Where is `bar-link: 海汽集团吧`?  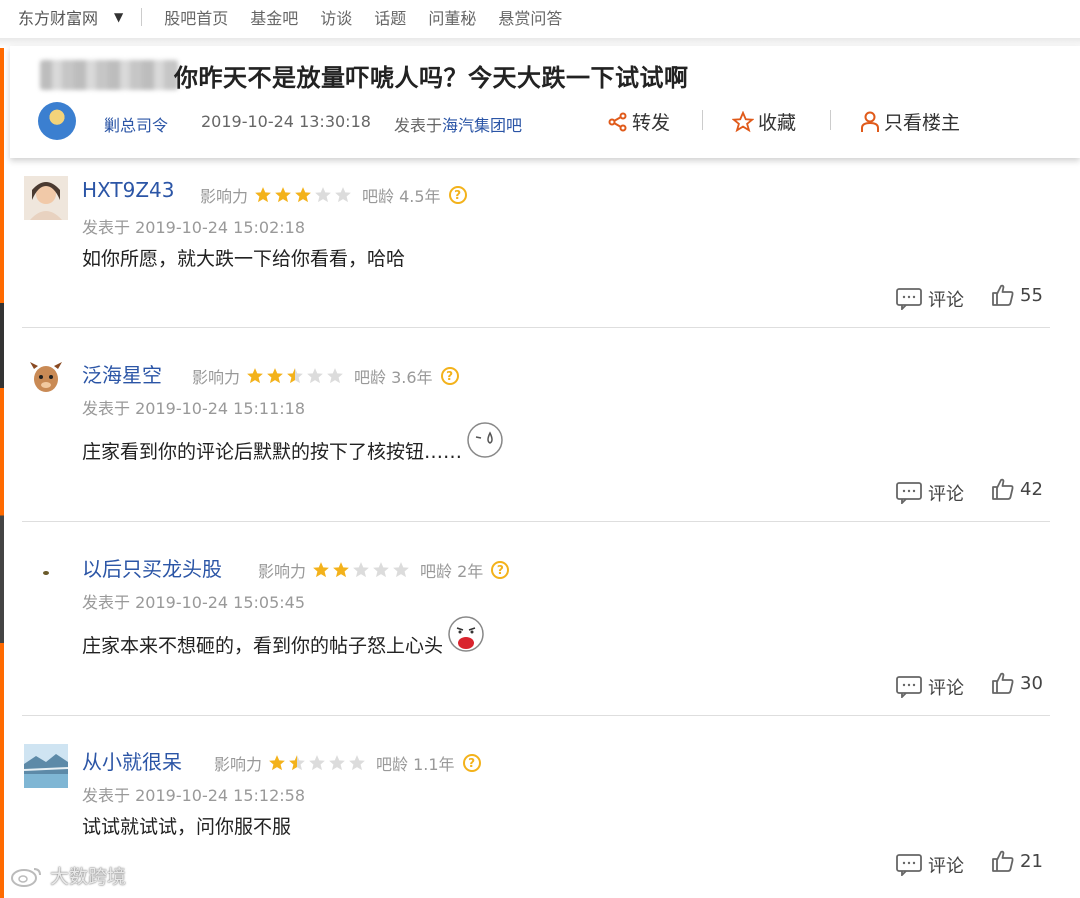
bar-link: 海汽集团吧 is located at coordinates (482, 125).